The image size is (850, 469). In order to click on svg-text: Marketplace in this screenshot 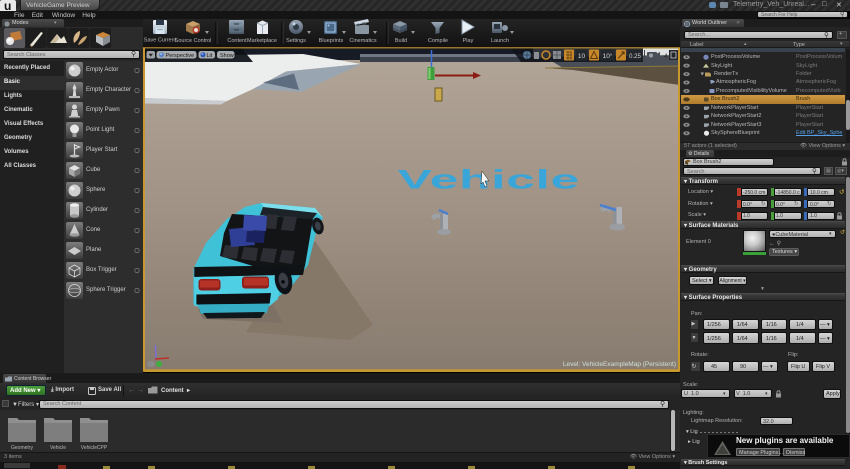, I will do `click(262, 41)`.